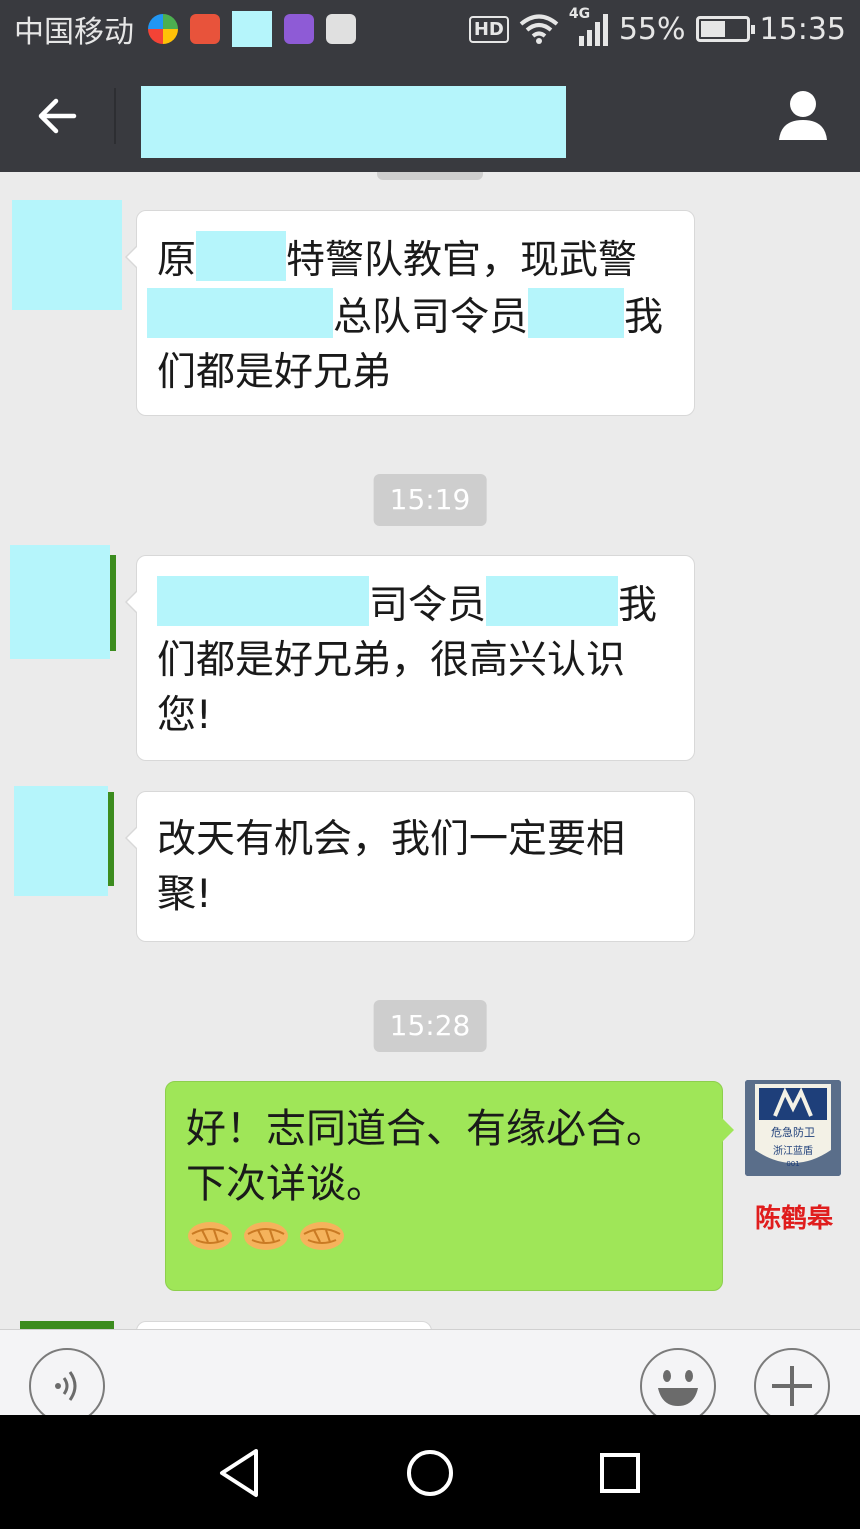 The height and width of the screenshot is (1529, 860). I want to click on message-text: 改天有机会，我们一定要相 聚!, so click(391, 867).